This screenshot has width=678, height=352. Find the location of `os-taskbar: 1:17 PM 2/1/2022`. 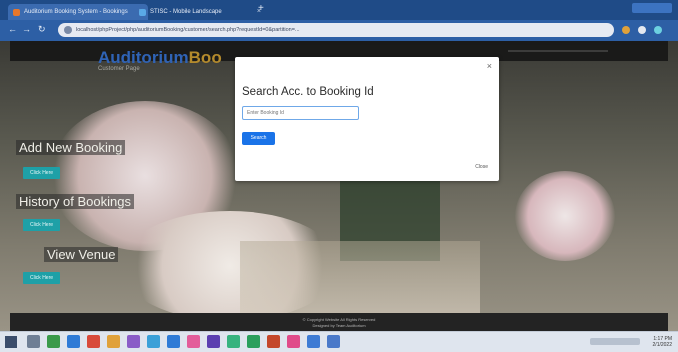

os-taskbar: 1:17 PM 2/1/2022 is located at coordinates (339, 341).